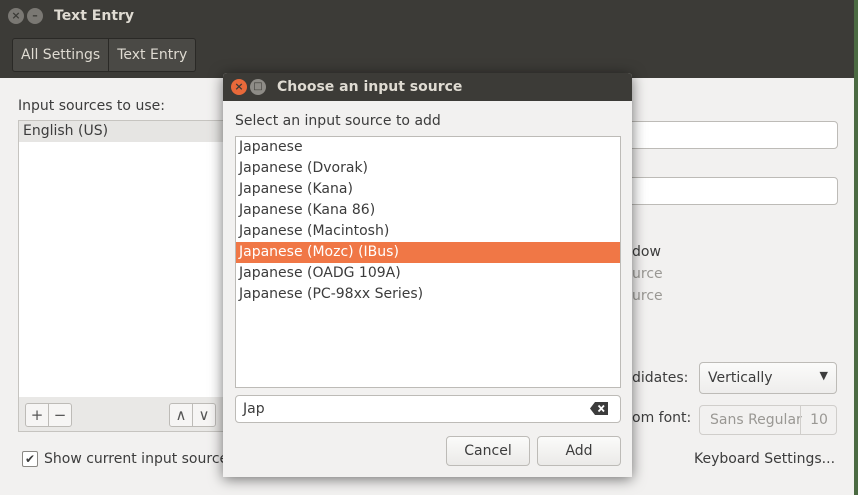 Image resolution: width=858 pixels, height=495 pixels. What do you see at coordinates (428, 189) in the screenshot?
I see `list-item: Japanese (Kana)` at bounding box center [428, 189].